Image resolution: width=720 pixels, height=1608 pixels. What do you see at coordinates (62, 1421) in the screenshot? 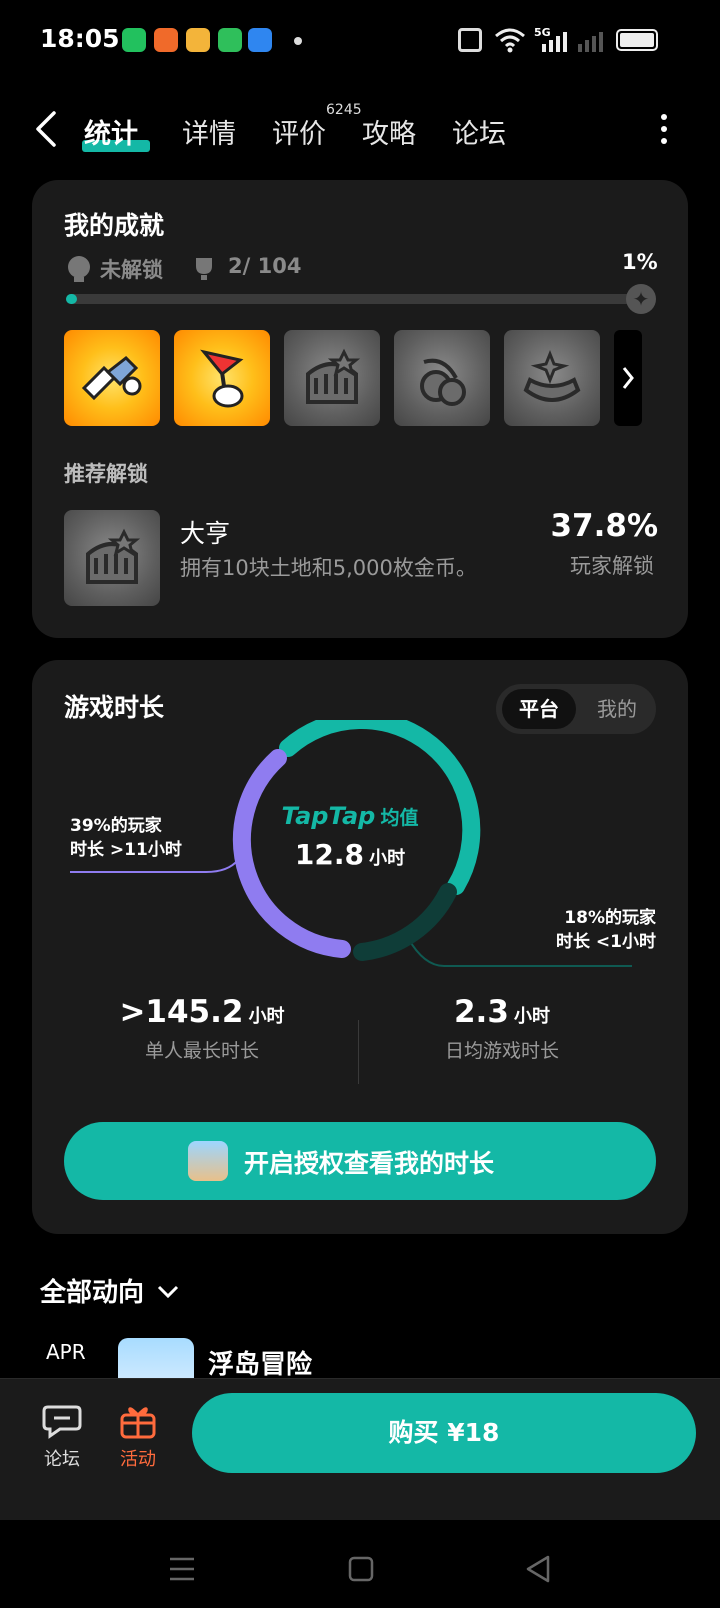
I see `forum-icon` at bounding box center [62, 1421].